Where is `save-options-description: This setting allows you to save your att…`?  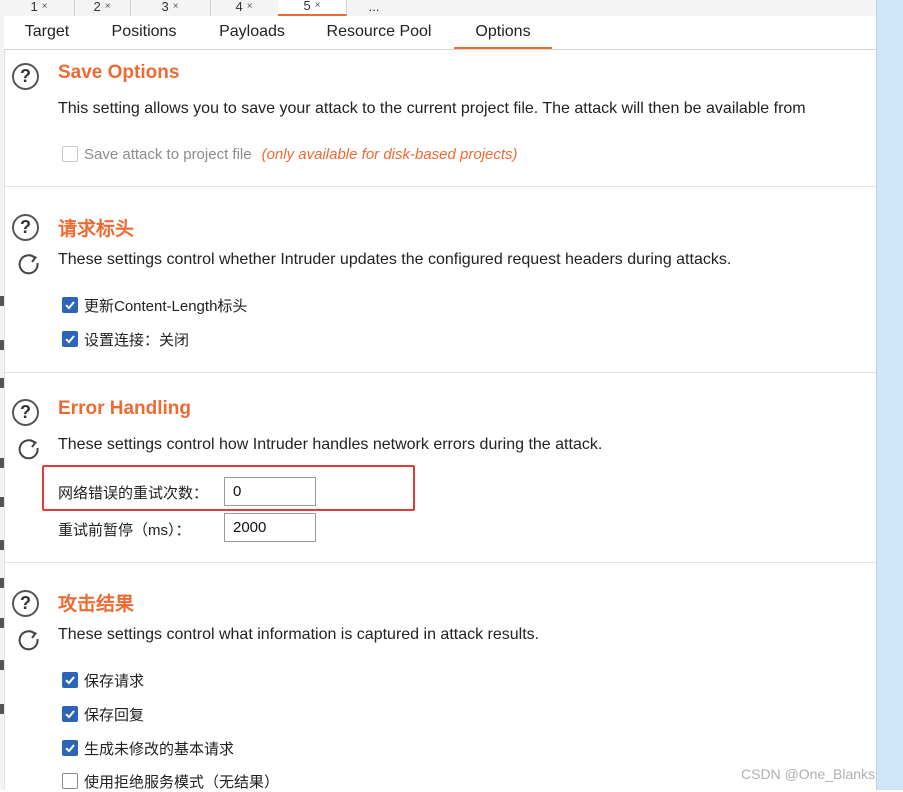
save-options-description: This setting allows you to save your att… is located at coordinates (432, 108).